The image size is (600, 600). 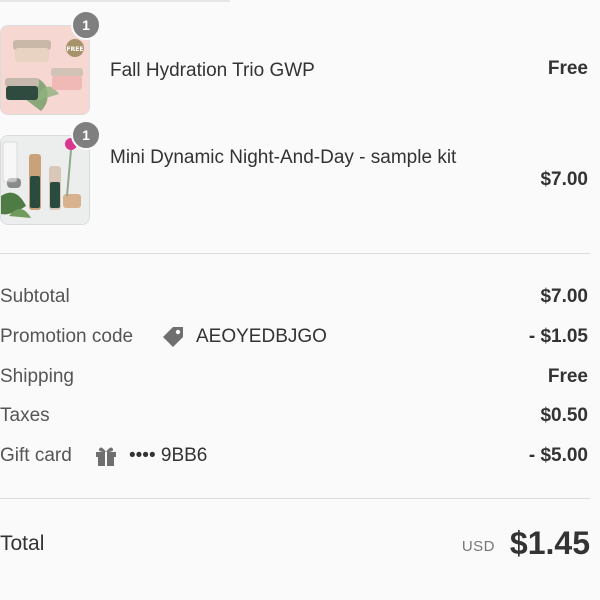 What do you see at coordinates (36, 455) in the screenshot?
I see `gift-card-label: Gift card` at bounding box center [36, 455].